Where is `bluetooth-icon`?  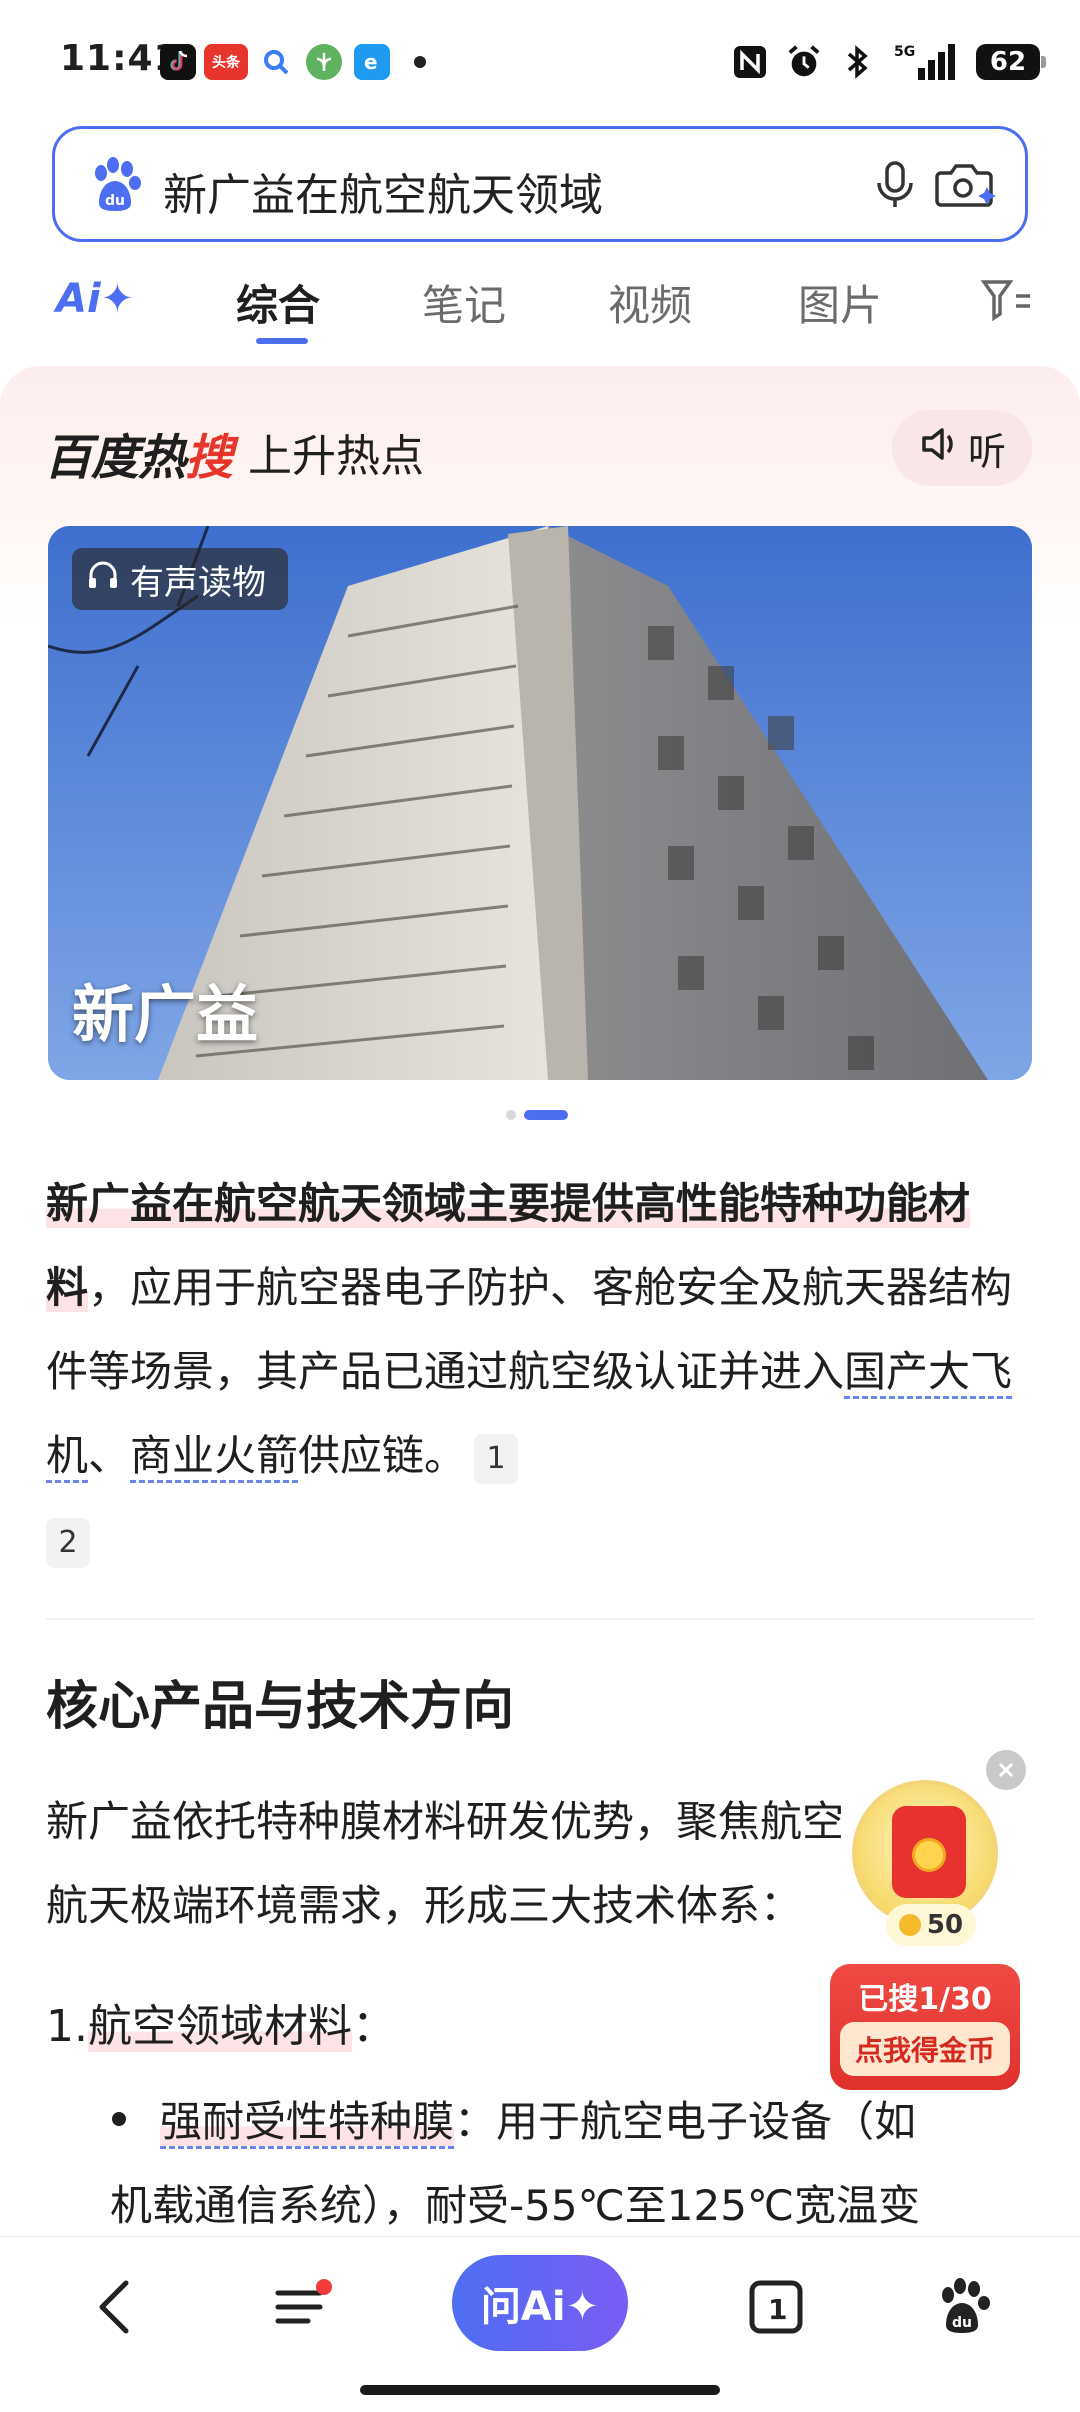
bluetooth-icon is located at coordinates (858, 62).